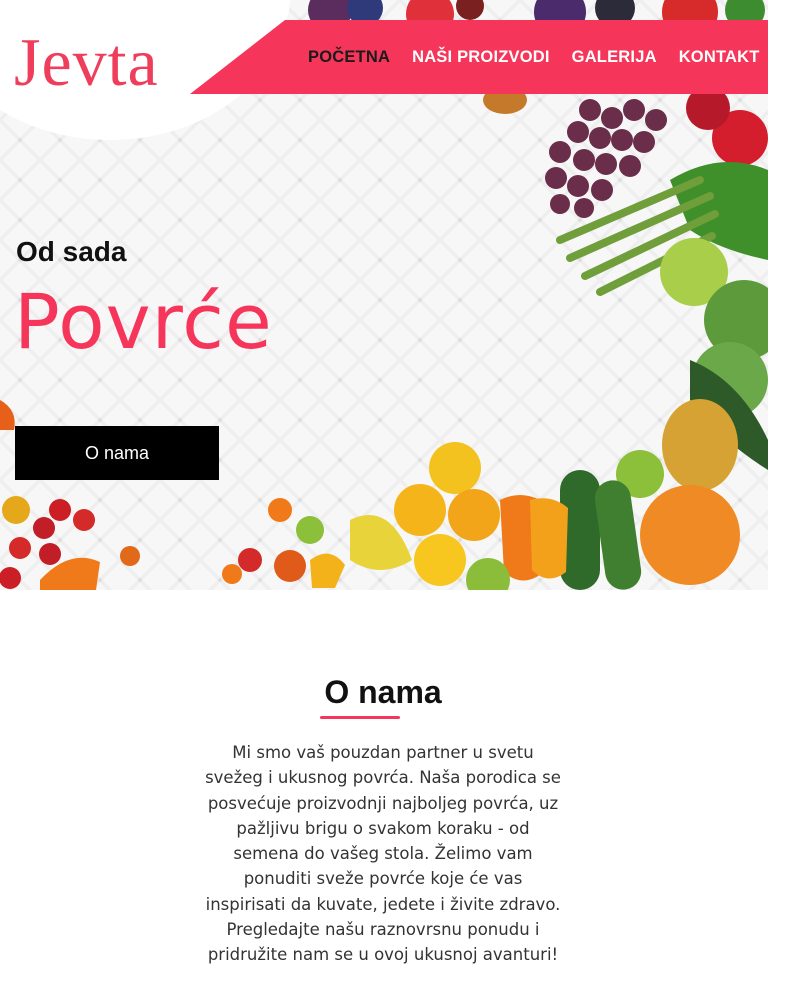 Image resolution: width=800 pixels, height=1000 pixels. Describe the element at coordinates (349, 57) in the screenshot. I see `nav-item-pocetna: POČETNA` at that location.